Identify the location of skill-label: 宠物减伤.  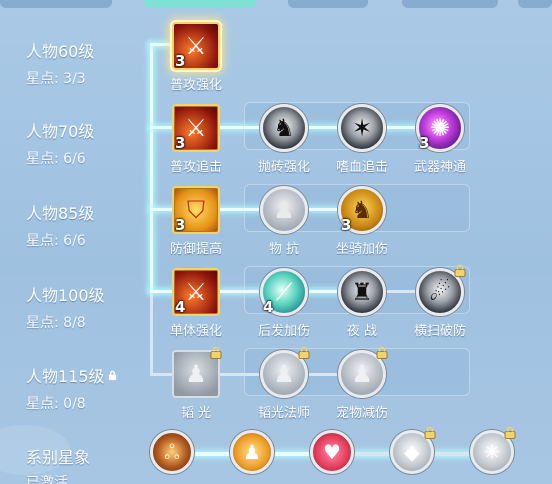
(361, 413).